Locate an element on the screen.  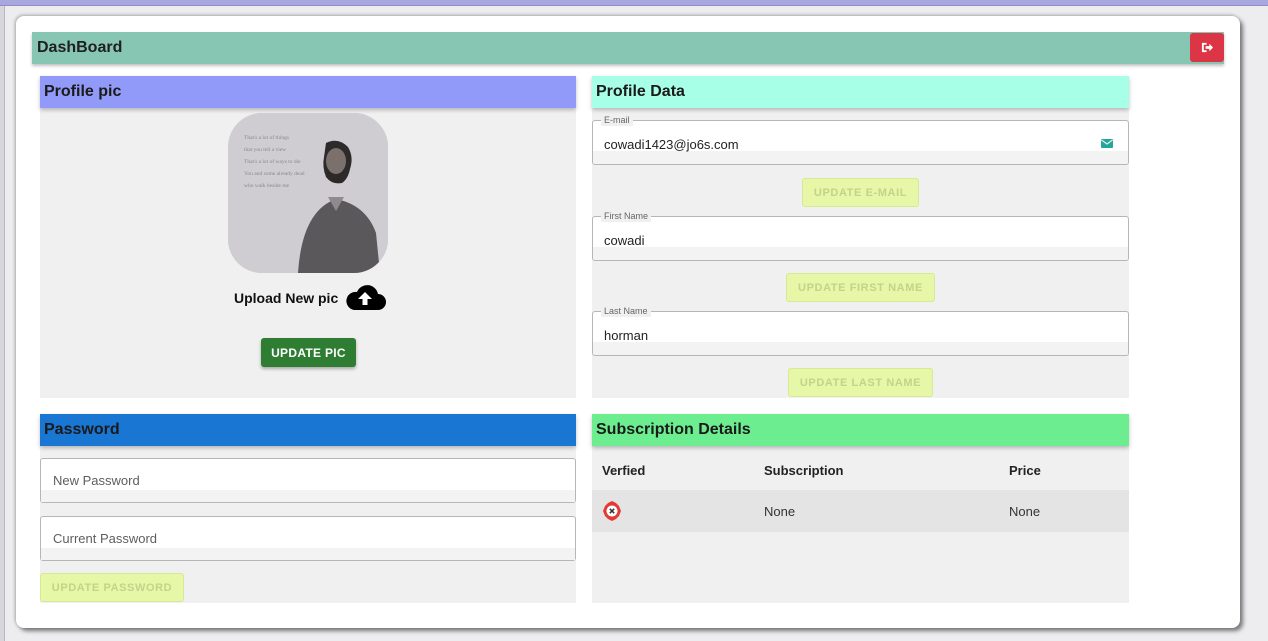
price-value: None is located at coordinates (1025, 511).